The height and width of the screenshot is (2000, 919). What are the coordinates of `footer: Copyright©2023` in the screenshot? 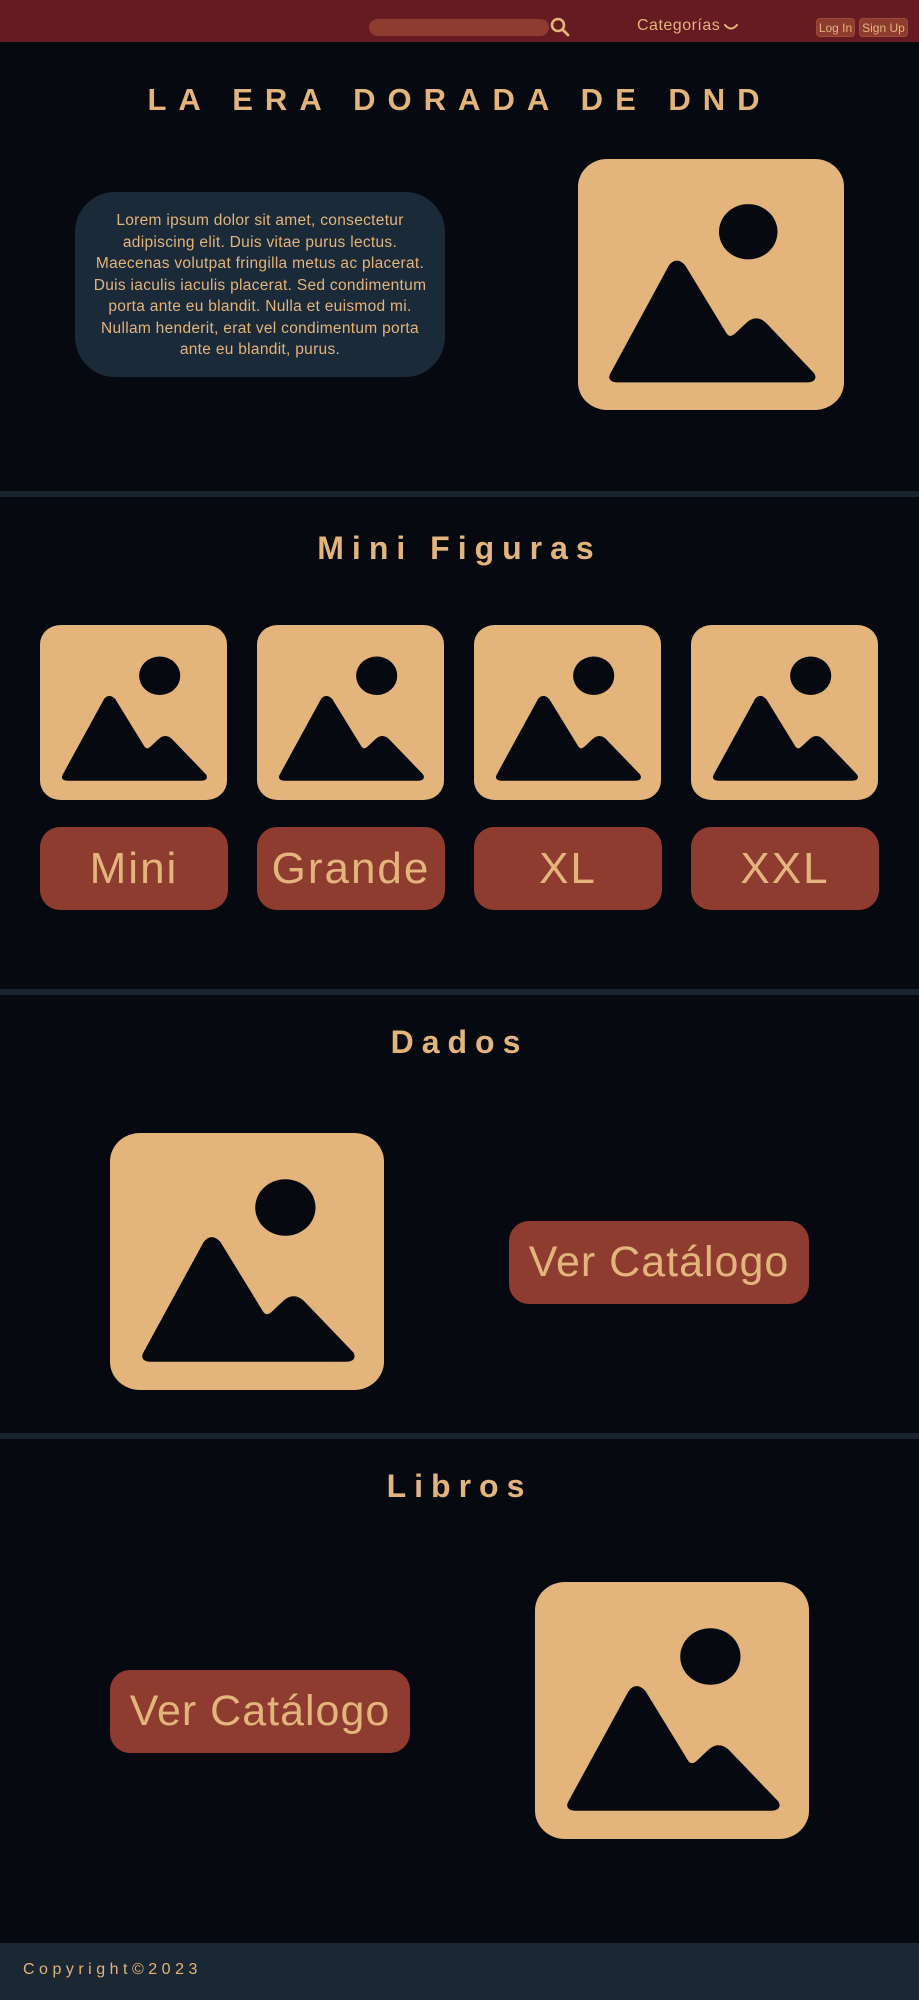 It's located at (459, 1971).